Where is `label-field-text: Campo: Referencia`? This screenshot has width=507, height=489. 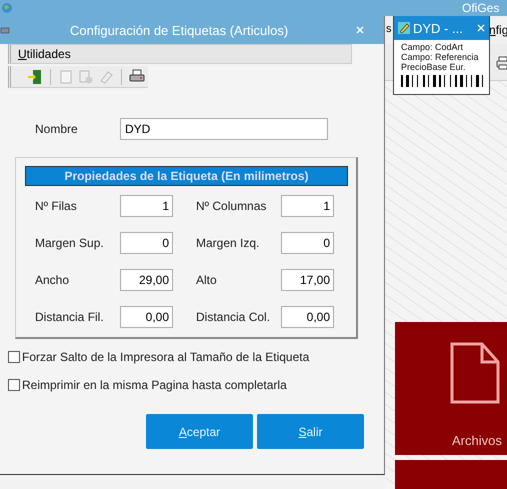
label-field-text: Campo: Referencia is located at coordinates (440, 57).